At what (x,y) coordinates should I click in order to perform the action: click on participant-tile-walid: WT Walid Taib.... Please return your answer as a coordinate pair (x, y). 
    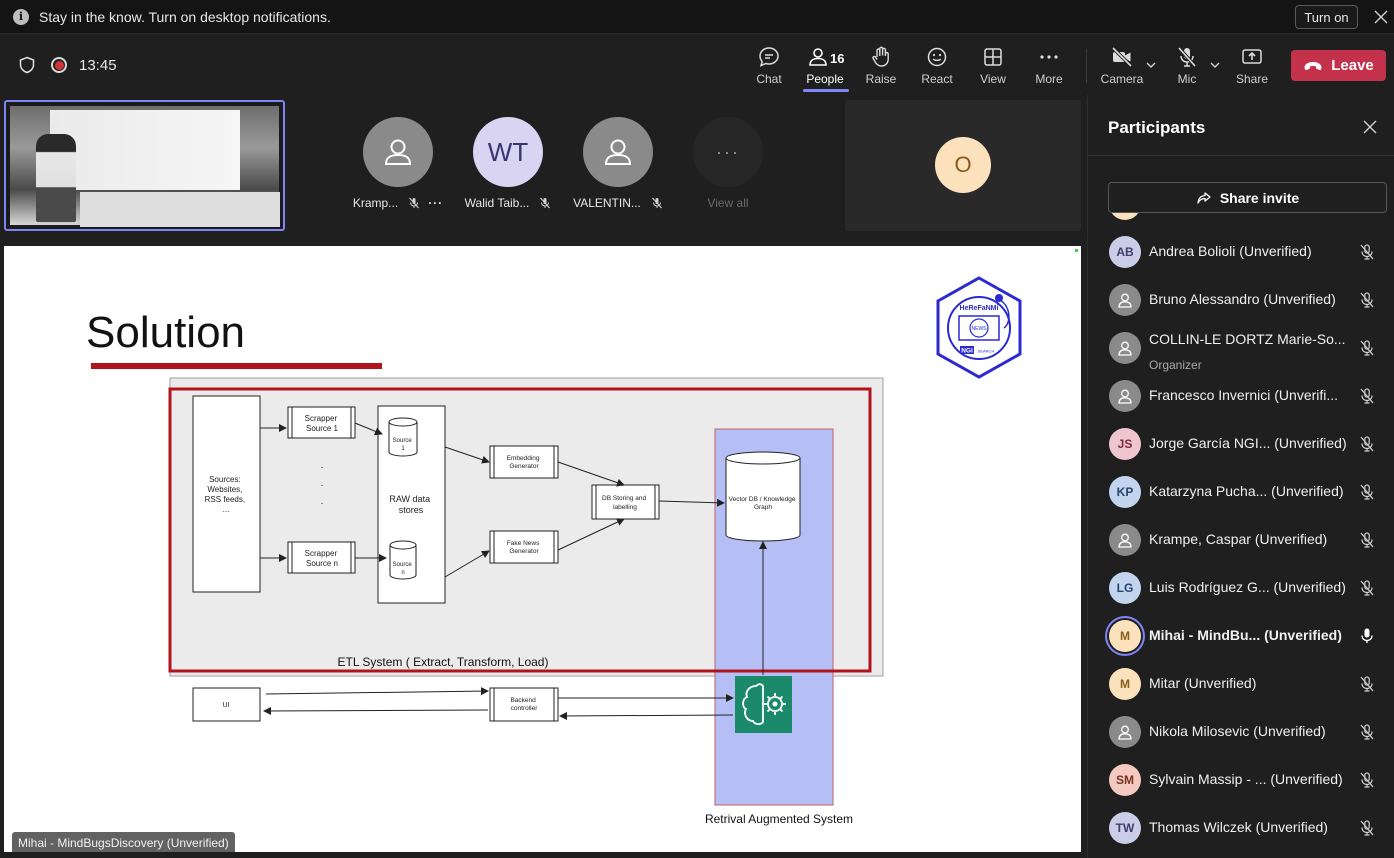
    Looking at the image, I should click on (508, 163).